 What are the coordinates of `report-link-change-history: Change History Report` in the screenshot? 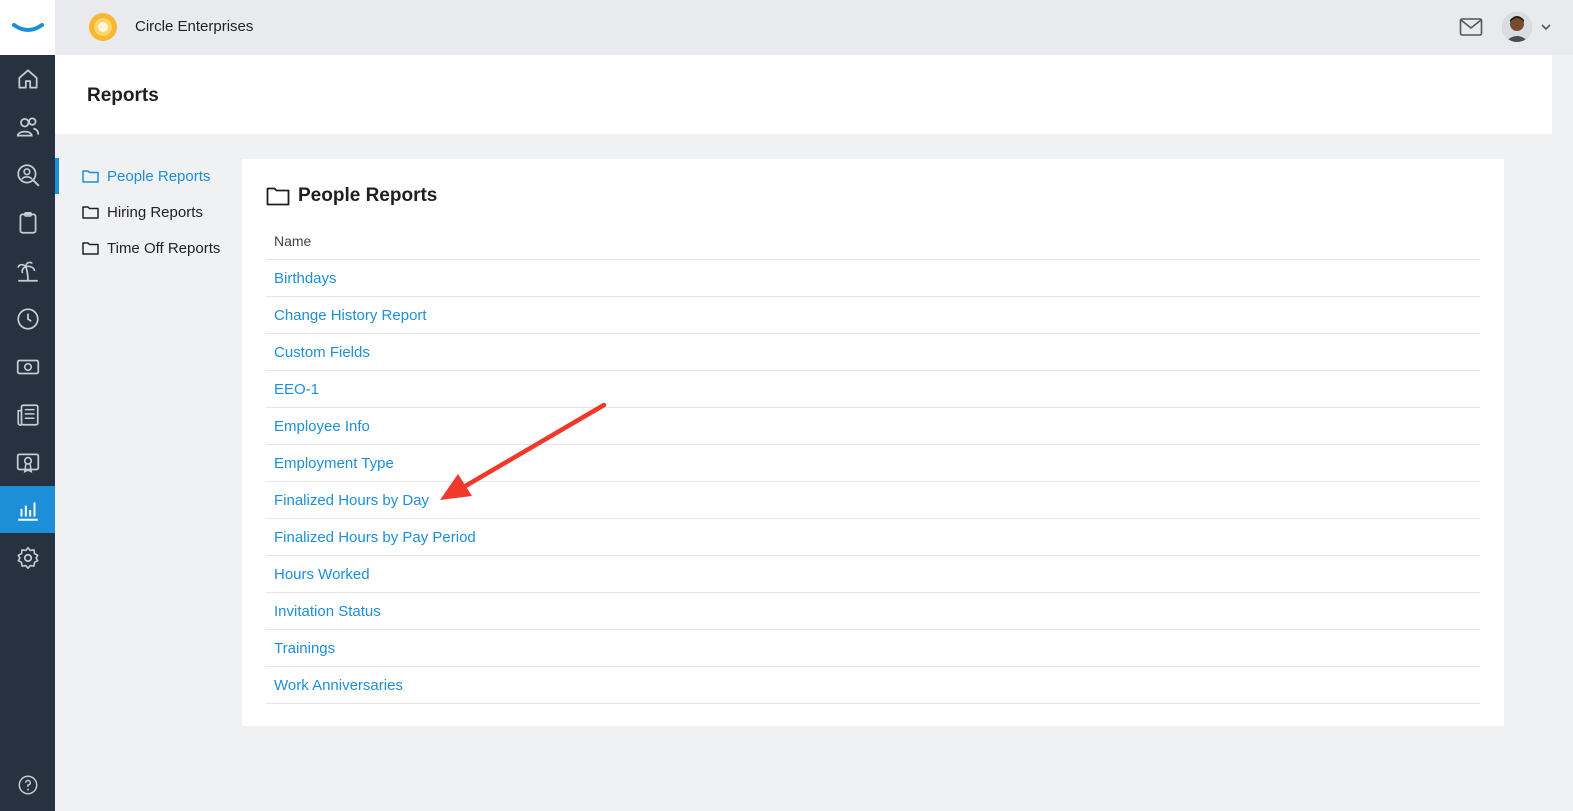 It's located at (350, 315).